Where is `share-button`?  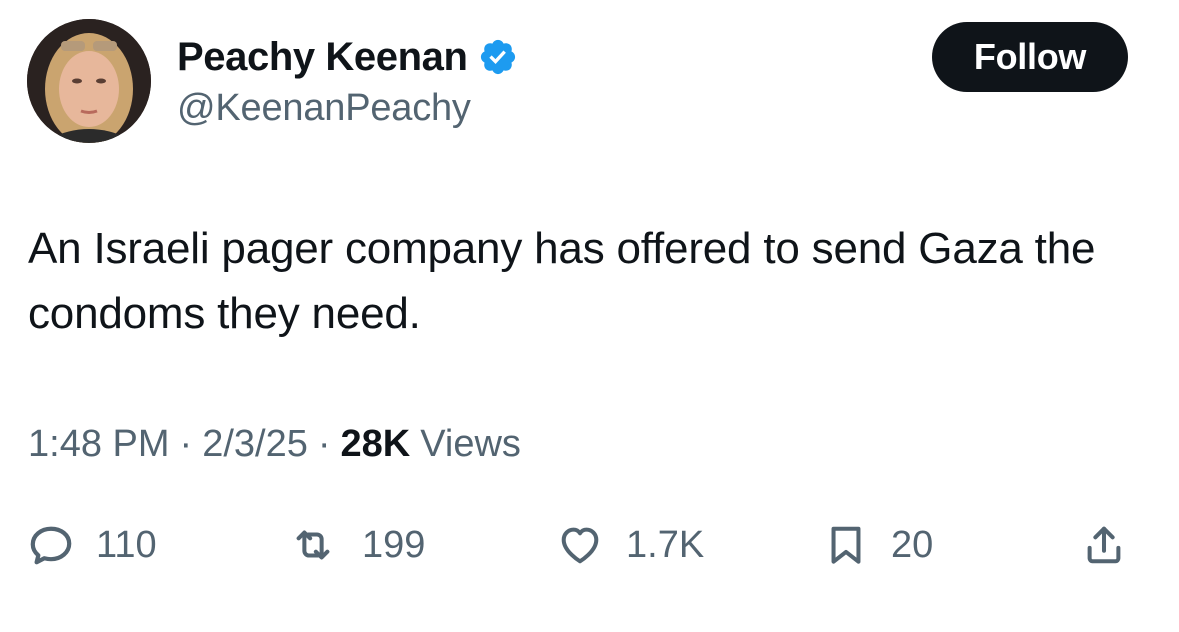
share-button is located at coordinates (1104, 545).